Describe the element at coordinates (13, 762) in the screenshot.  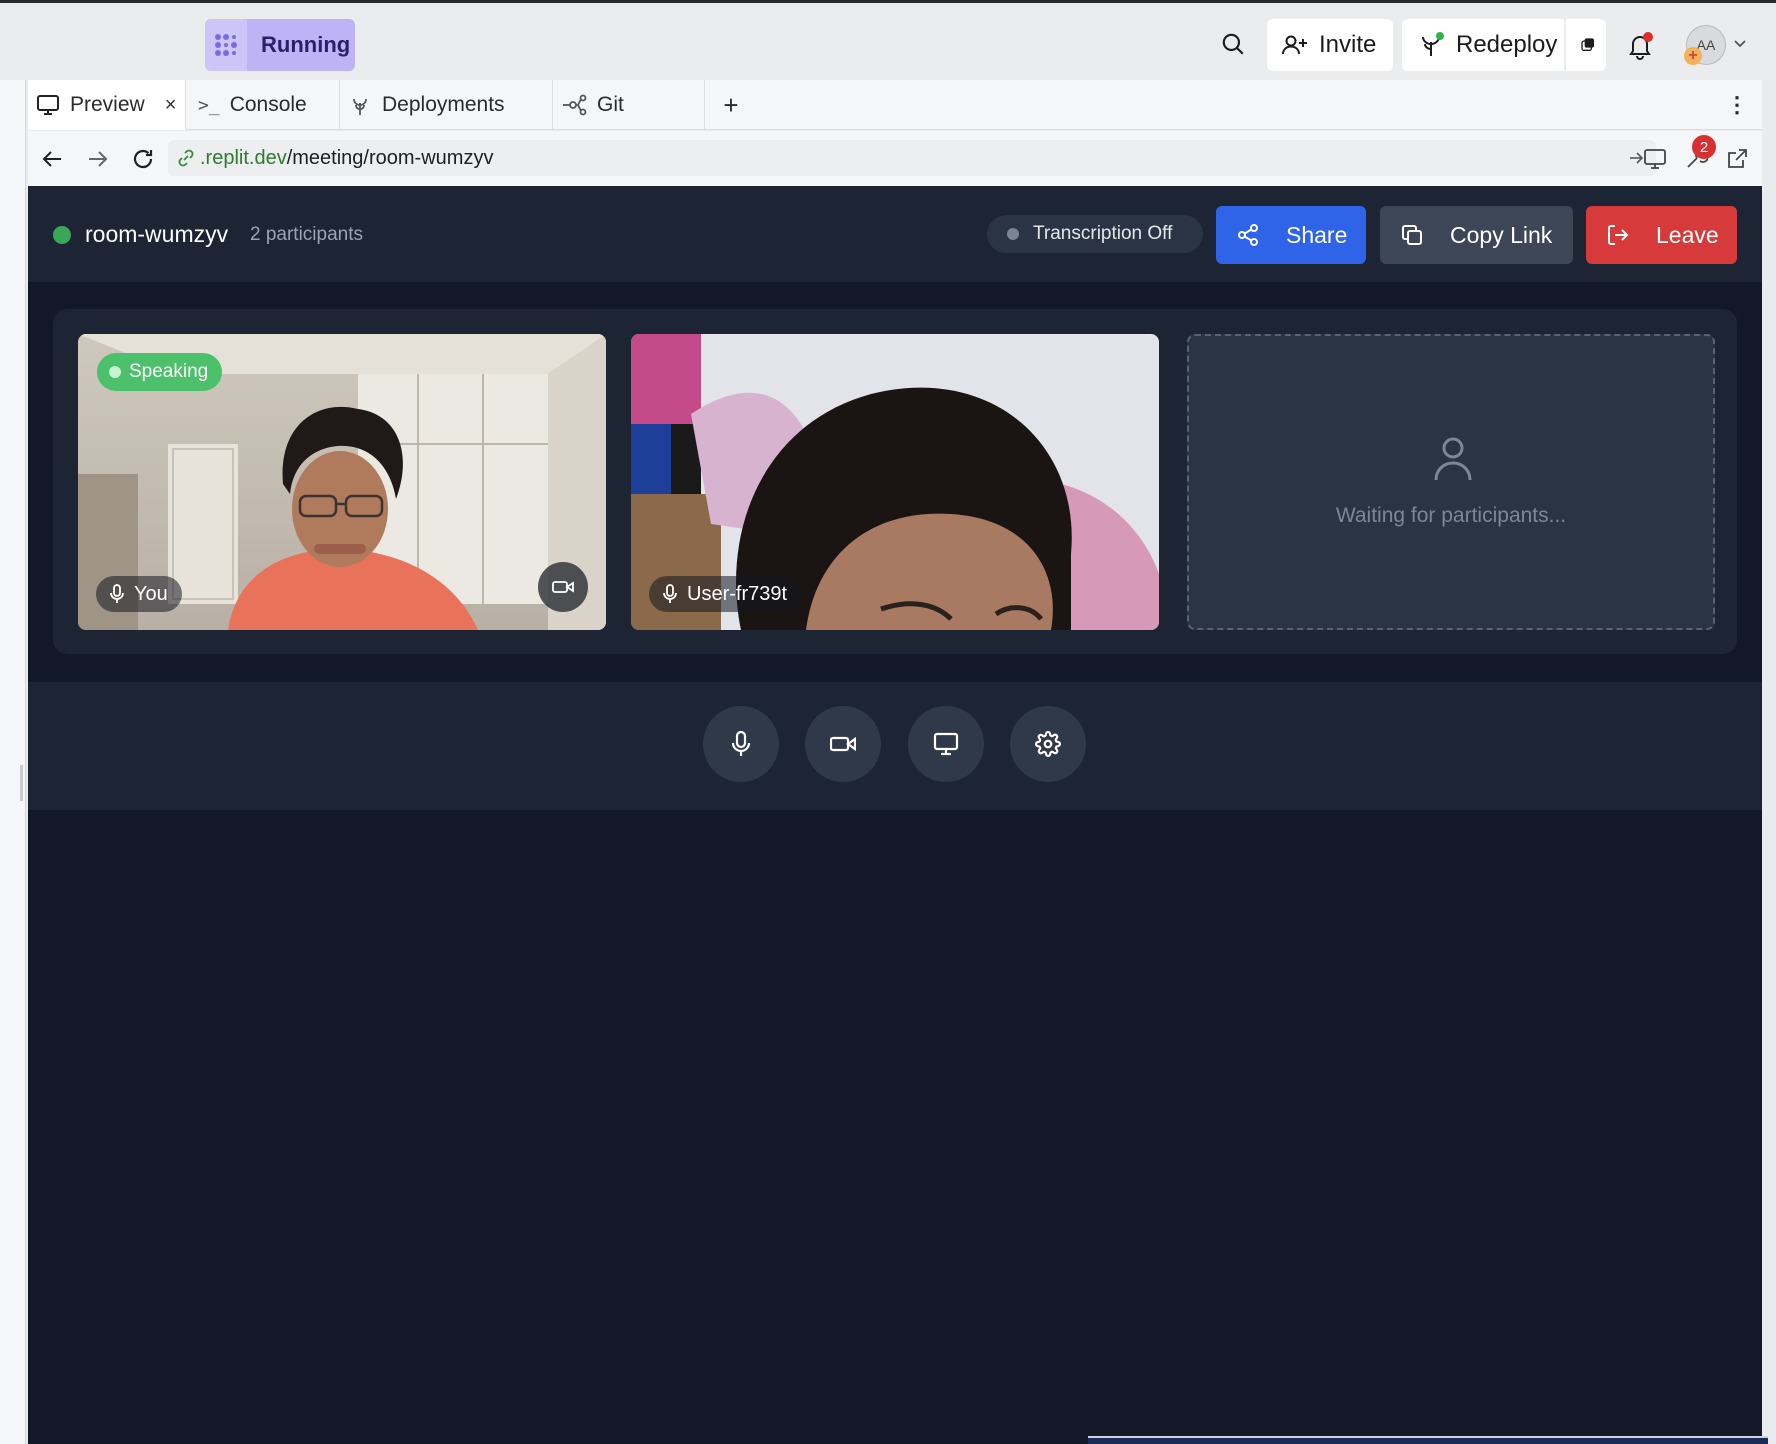
I see `left-sidebar-edge` at that location.